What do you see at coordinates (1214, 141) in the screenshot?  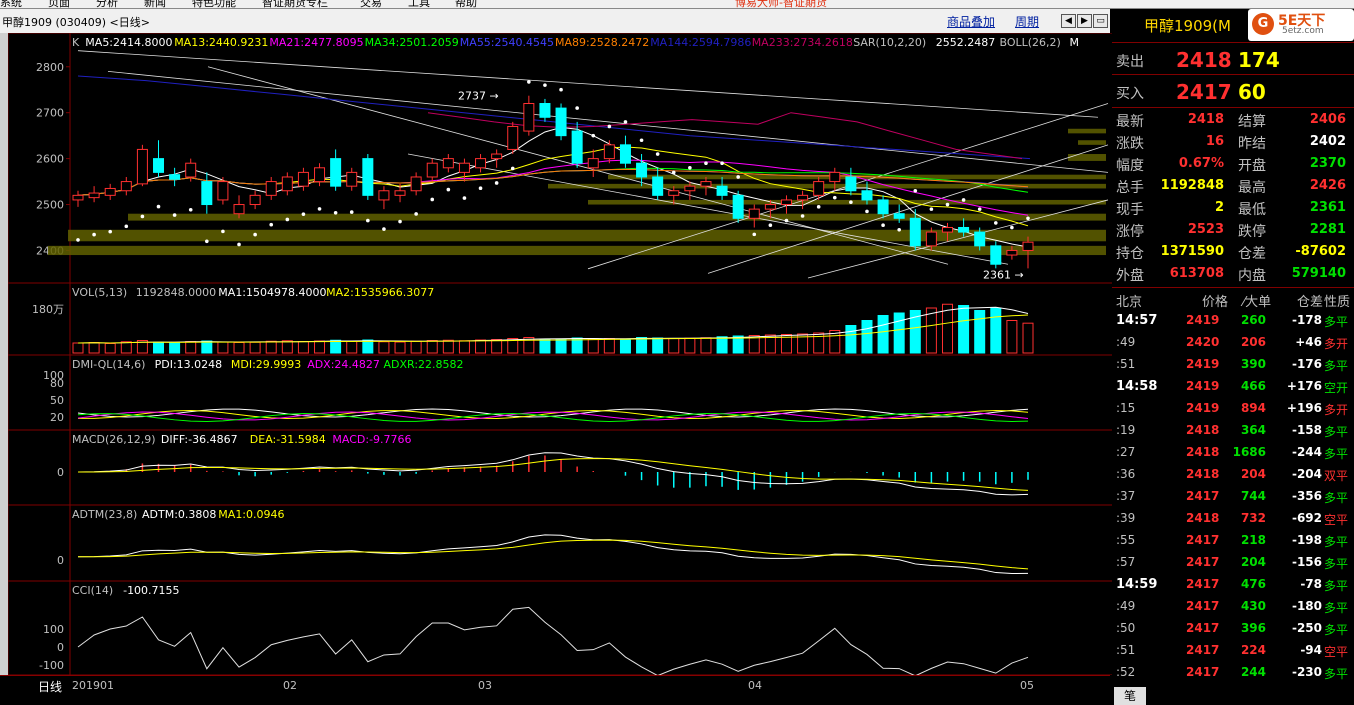 I see `stat-value: 16` at bounding box center [1214, 141].